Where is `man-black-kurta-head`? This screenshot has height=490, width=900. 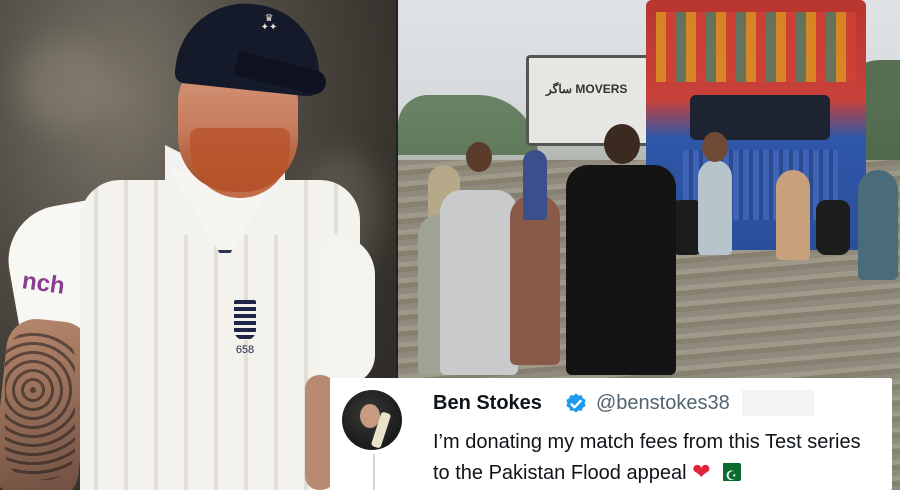
man-black-kurta-head is located at coordinates (622, 144).